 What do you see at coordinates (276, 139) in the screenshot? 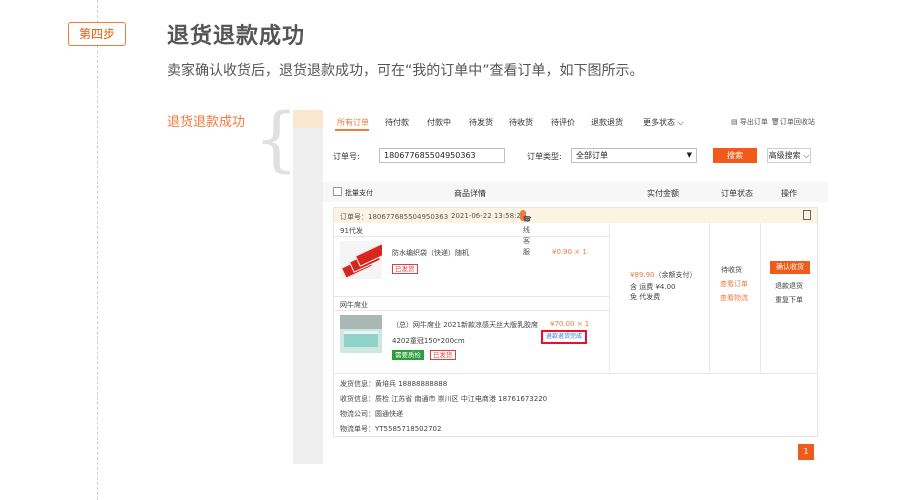
I see `brace-decoration: {` at bounding box center [276, 139].